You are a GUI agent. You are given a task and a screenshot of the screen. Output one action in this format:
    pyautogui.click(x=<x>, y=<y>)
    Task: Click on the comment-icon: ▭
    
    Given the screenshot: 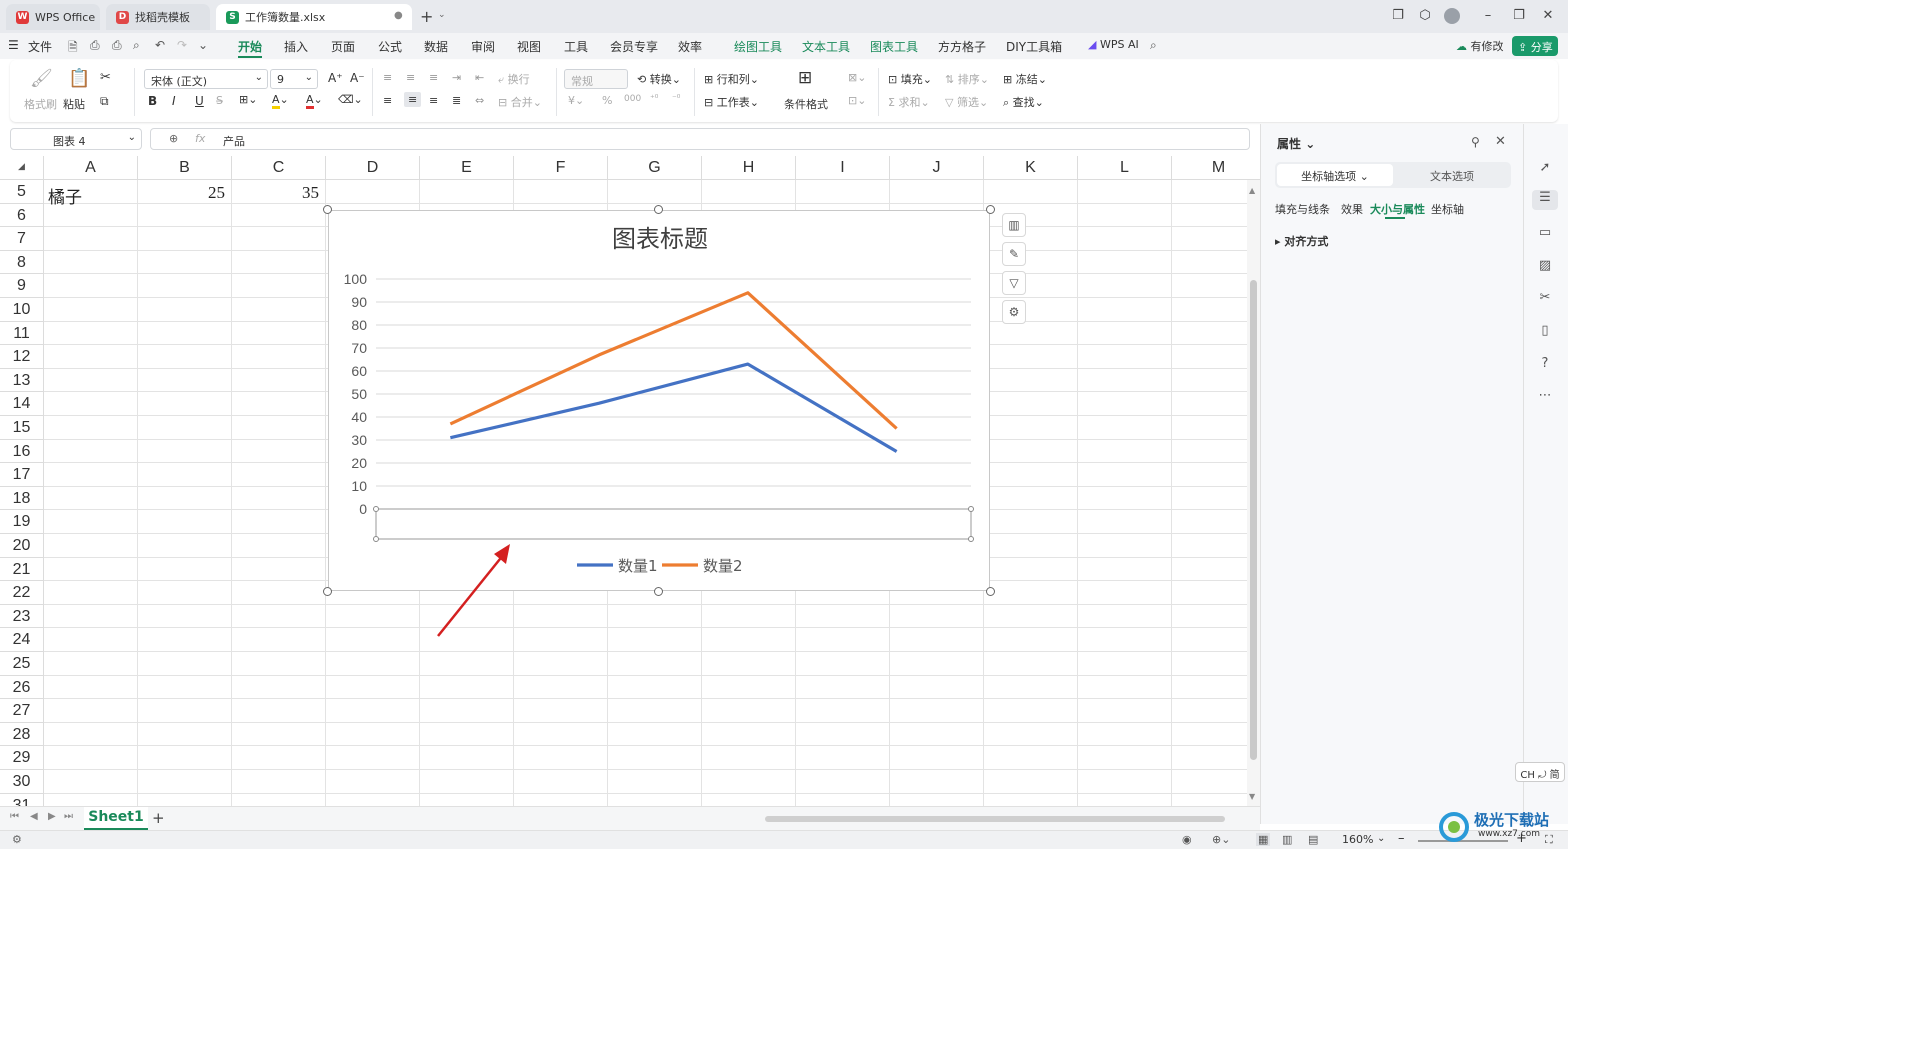 What is the action you would take?
    pyautogui.click(x=1545, y=235)
    